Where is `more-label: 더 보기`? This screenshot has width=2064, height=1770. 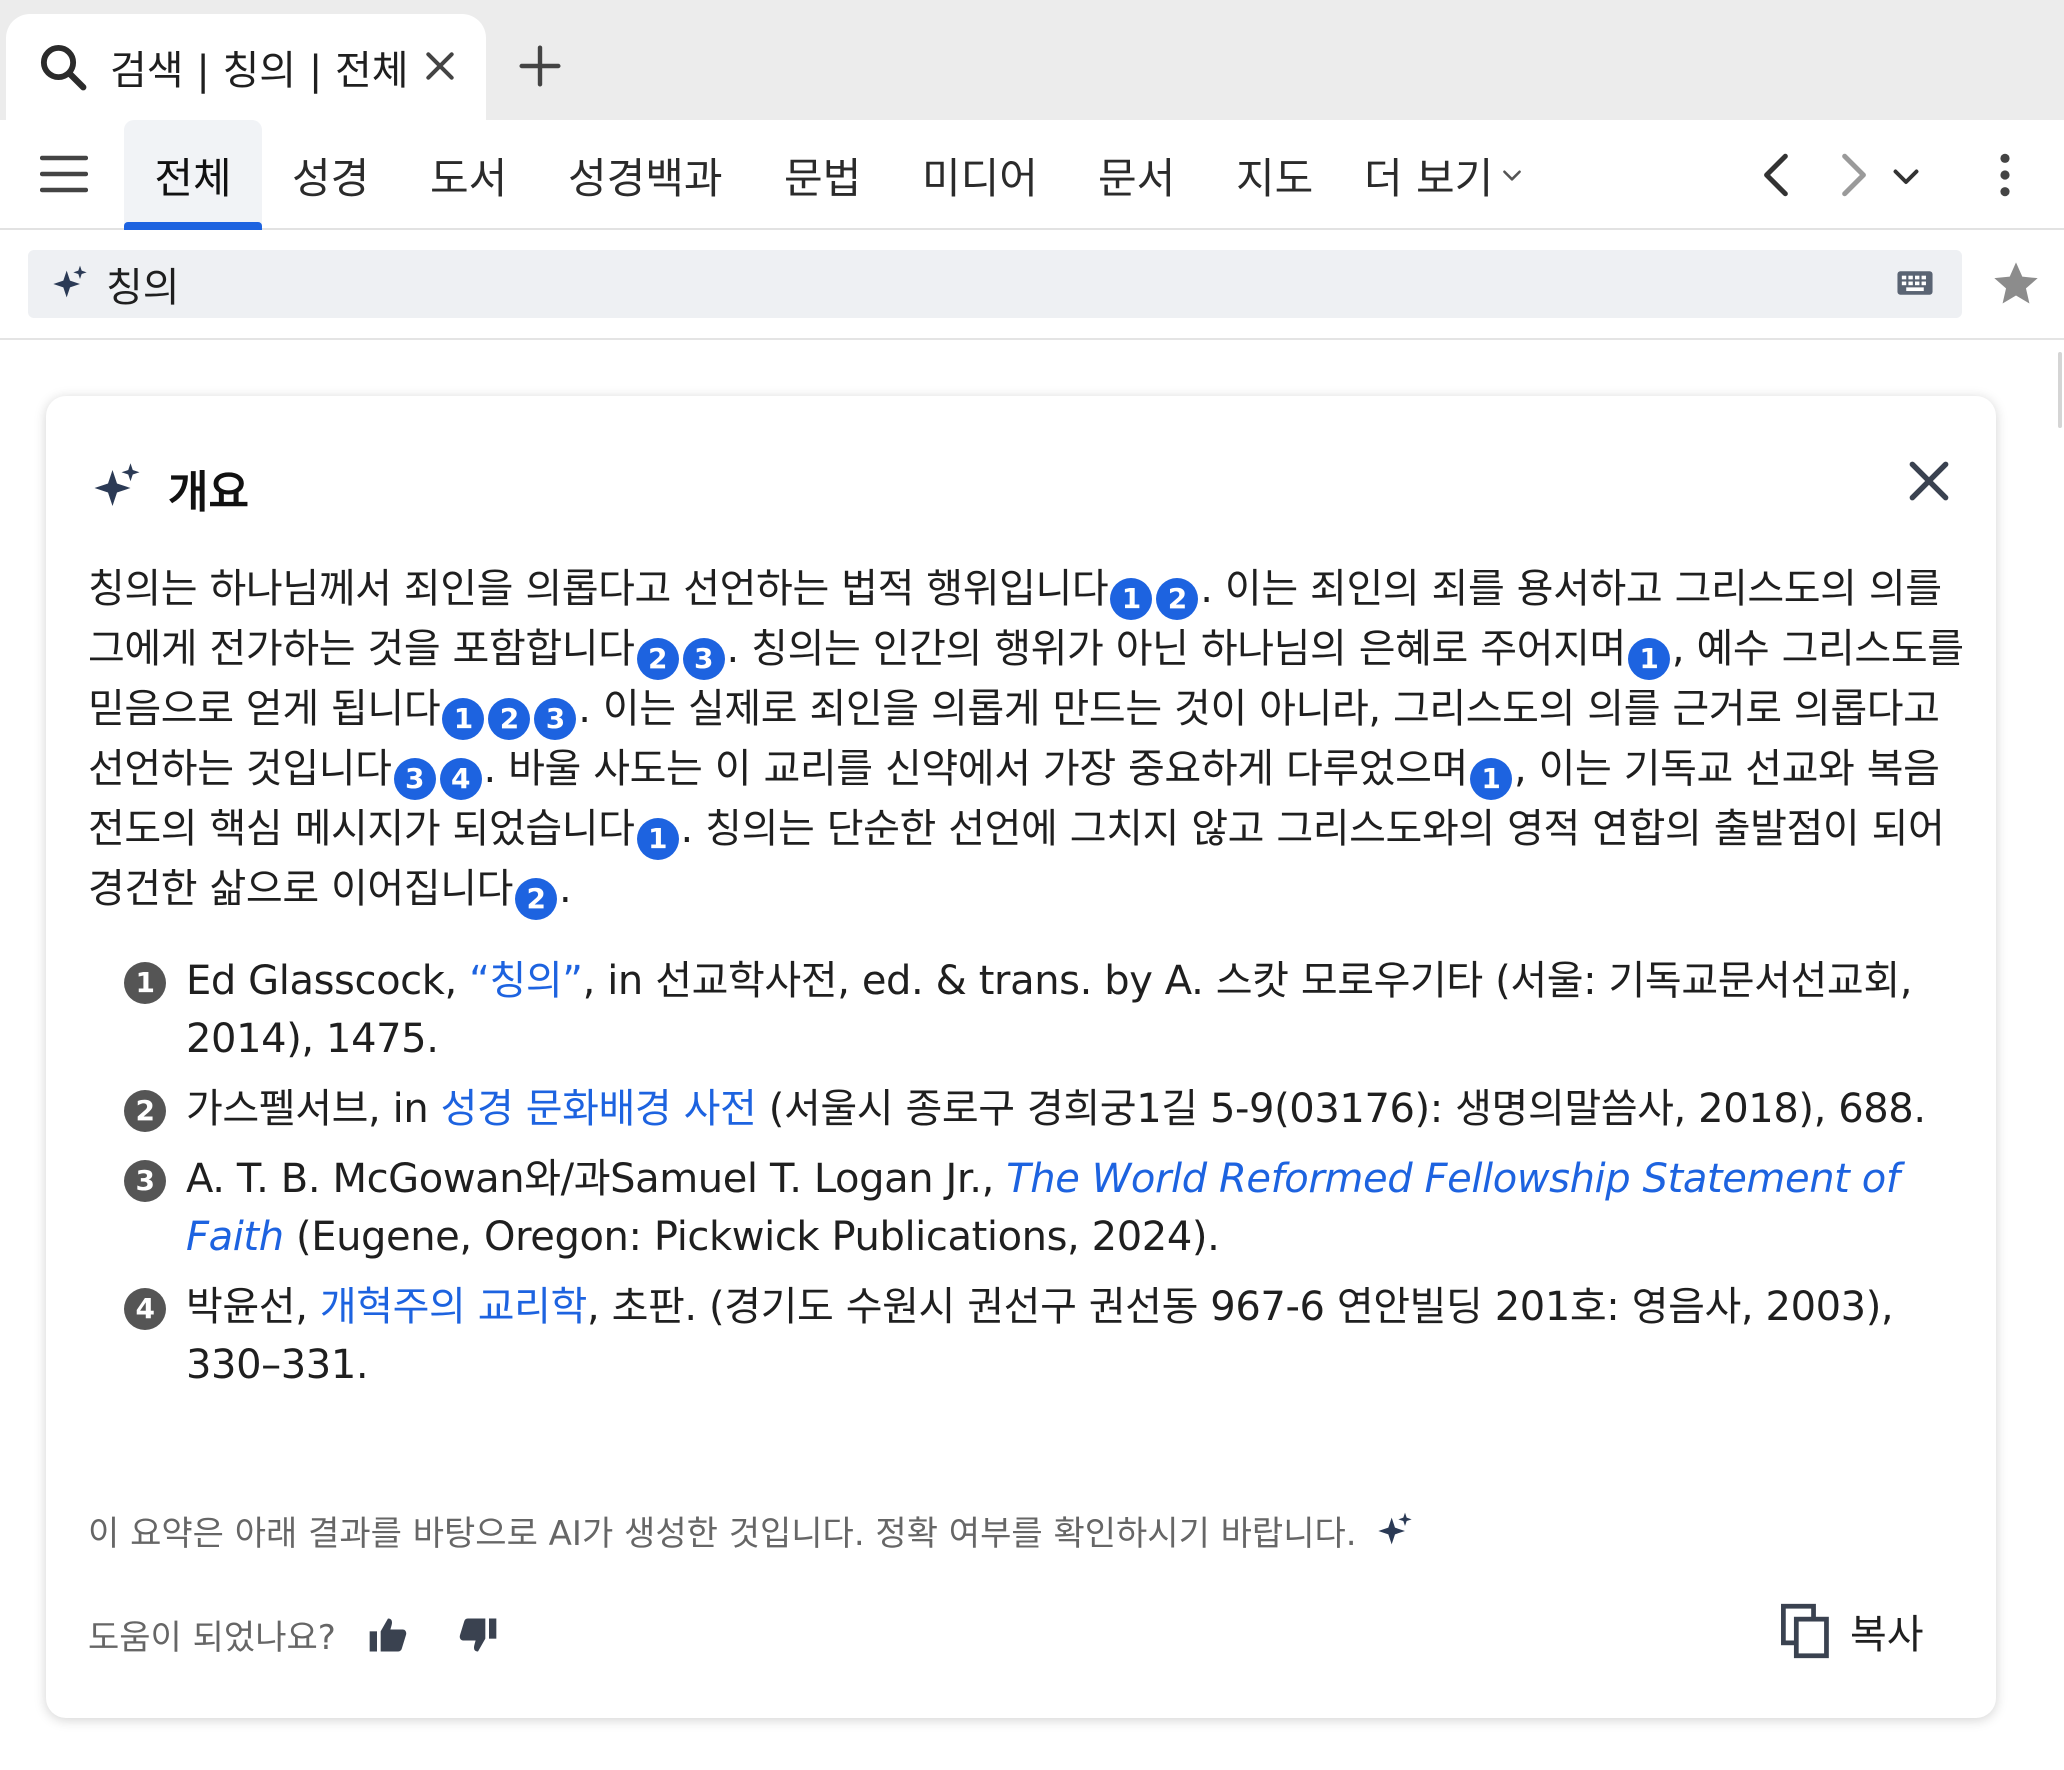
more-label: 더 보기 is located at coordinates (1429, 178).